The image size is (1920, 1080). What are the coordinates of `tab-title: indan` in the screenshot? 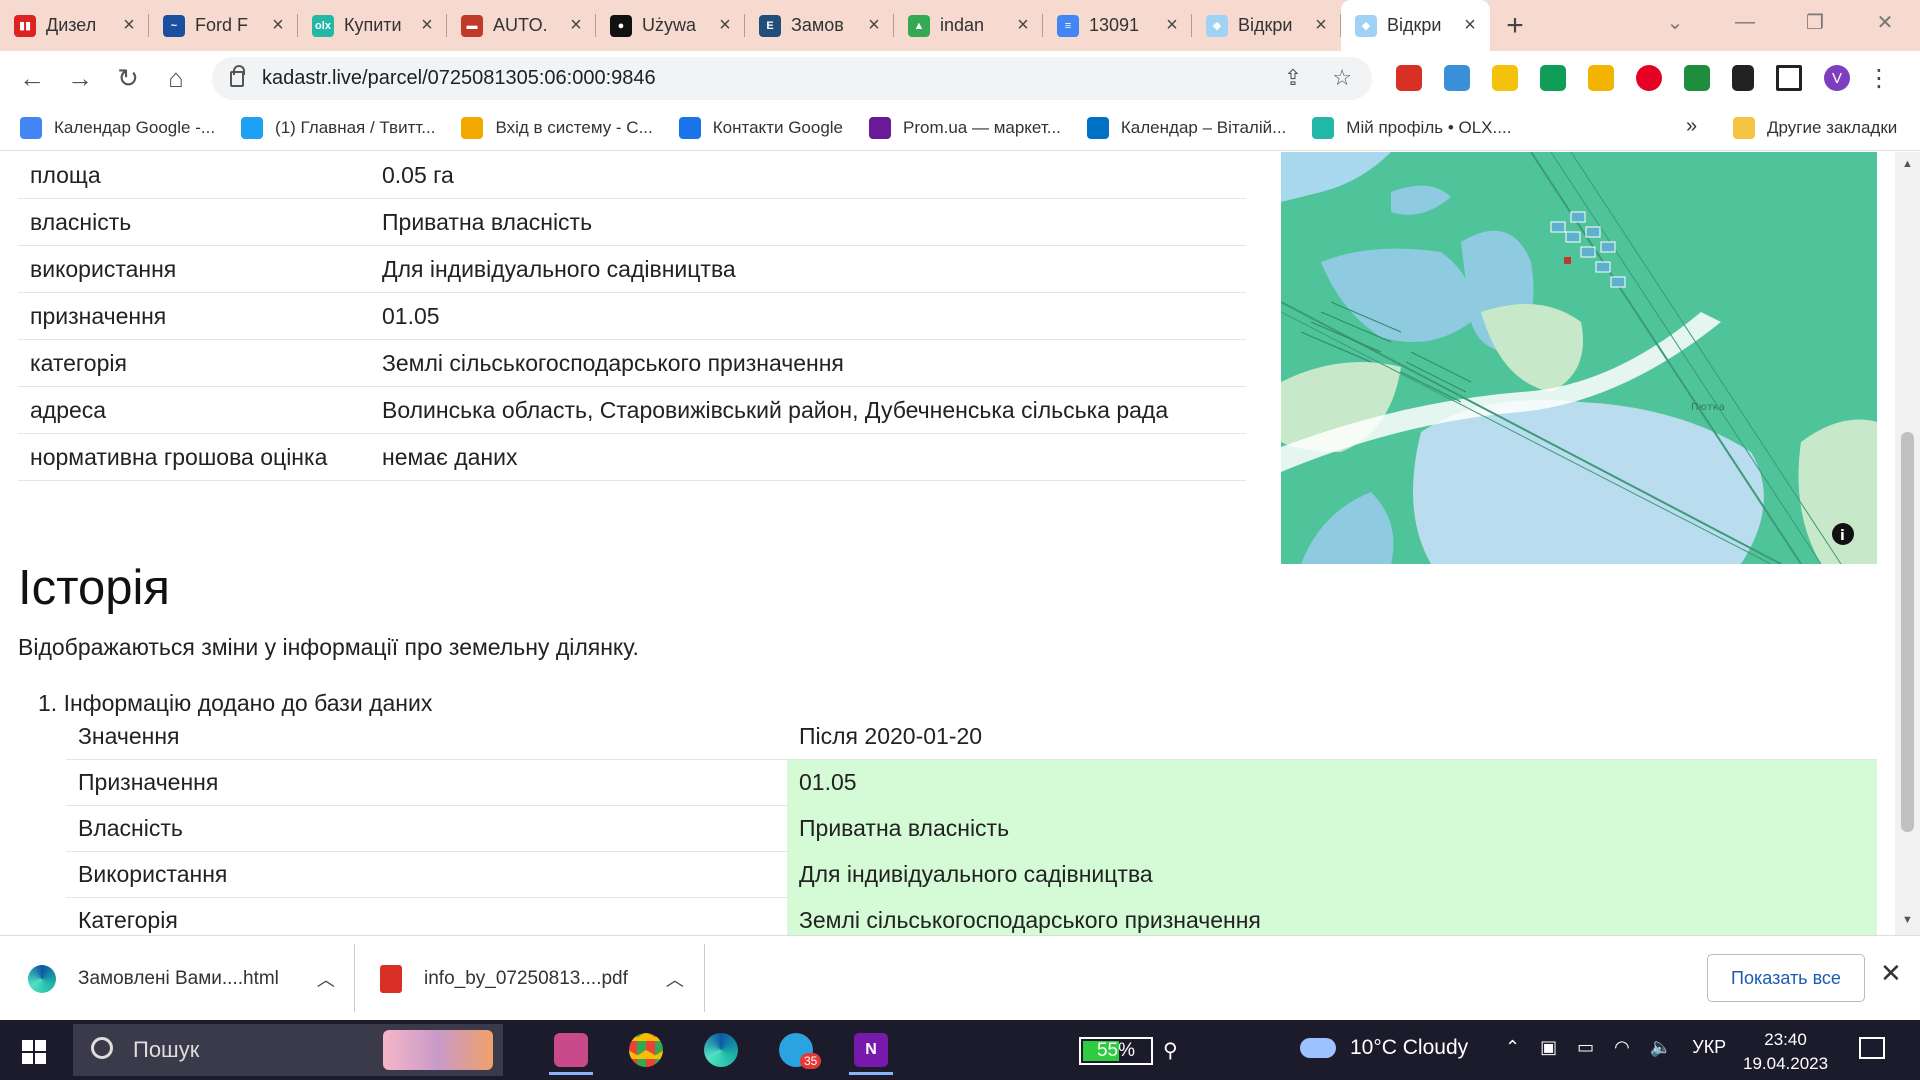 It's located at (975, 25).